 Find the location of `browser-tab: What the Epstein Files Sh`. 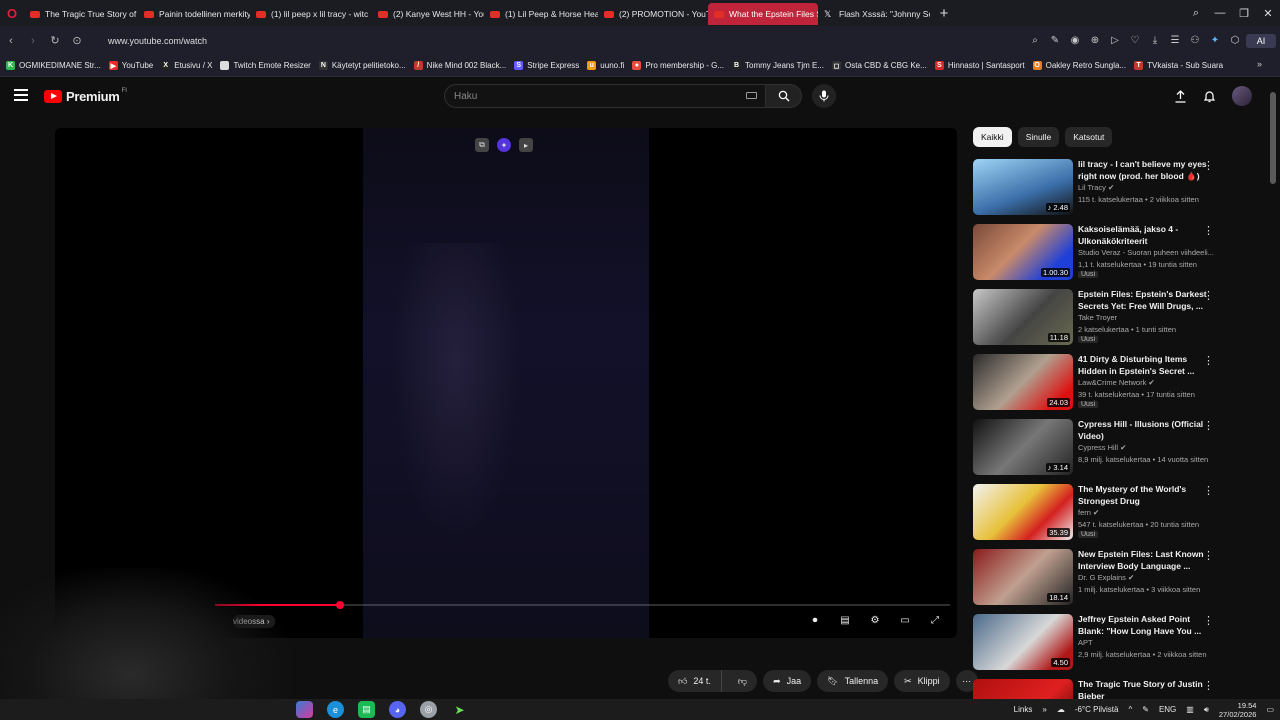

browser-tab: What the Epstein Files Sh is located at coordinates (763, 14).